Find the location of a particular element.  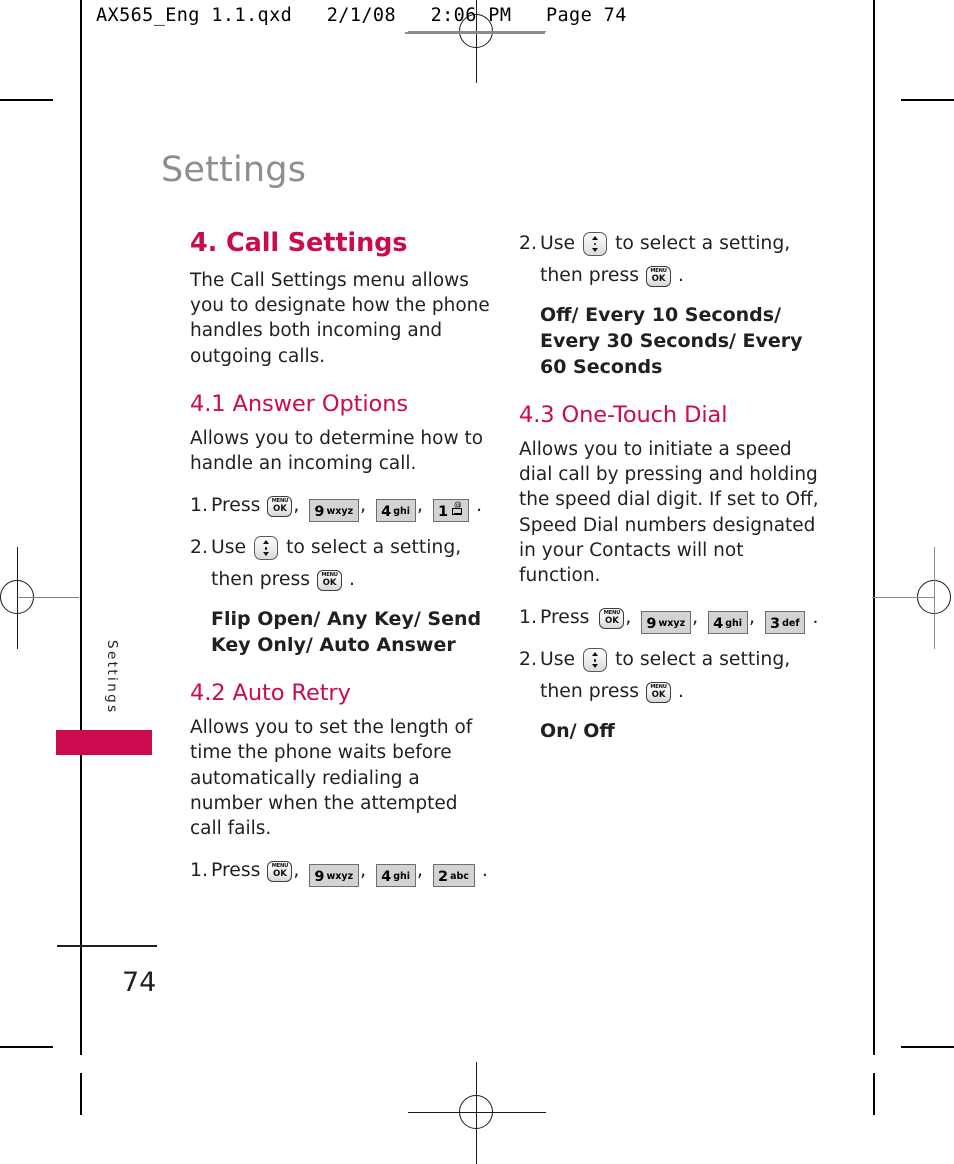

page-number: 74 is located at coordinates (139, 982).